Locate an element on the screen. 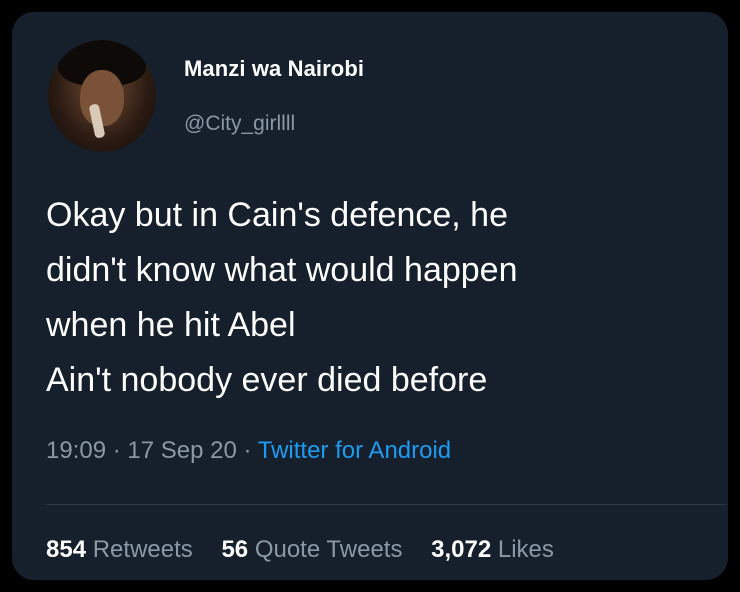 This screenshot has height=592, width=740. quote-tweets-count: 56 is located at coordinates (235, 549).